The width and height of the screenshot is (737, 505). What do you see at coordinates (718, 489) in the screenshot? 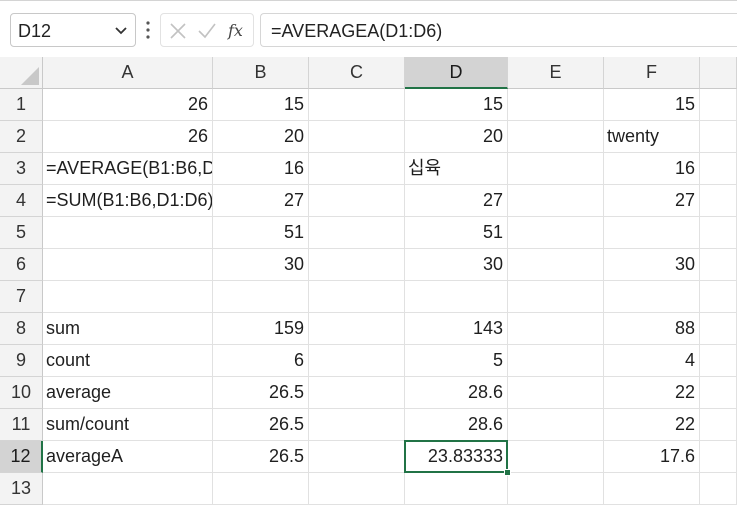
I see `cell-g13` at bounding box center [718, 489].